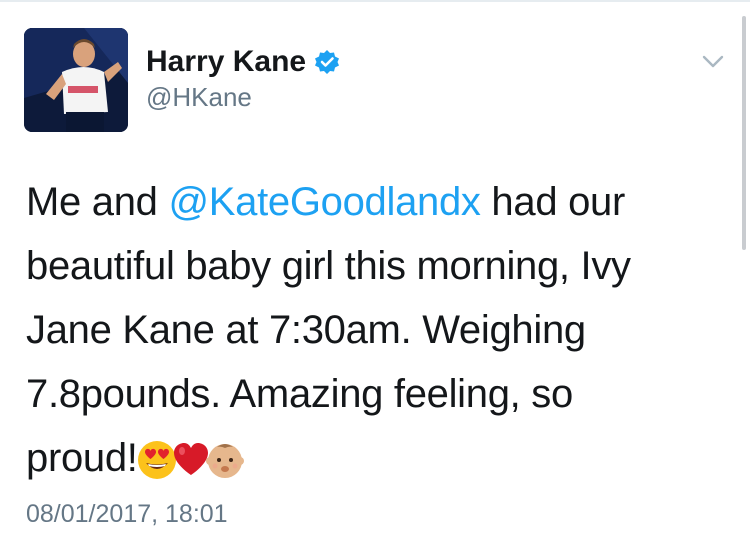 The width and height of the screenshot is (750, 537). I want to click on verified-badge-icon, so click(327, 62).